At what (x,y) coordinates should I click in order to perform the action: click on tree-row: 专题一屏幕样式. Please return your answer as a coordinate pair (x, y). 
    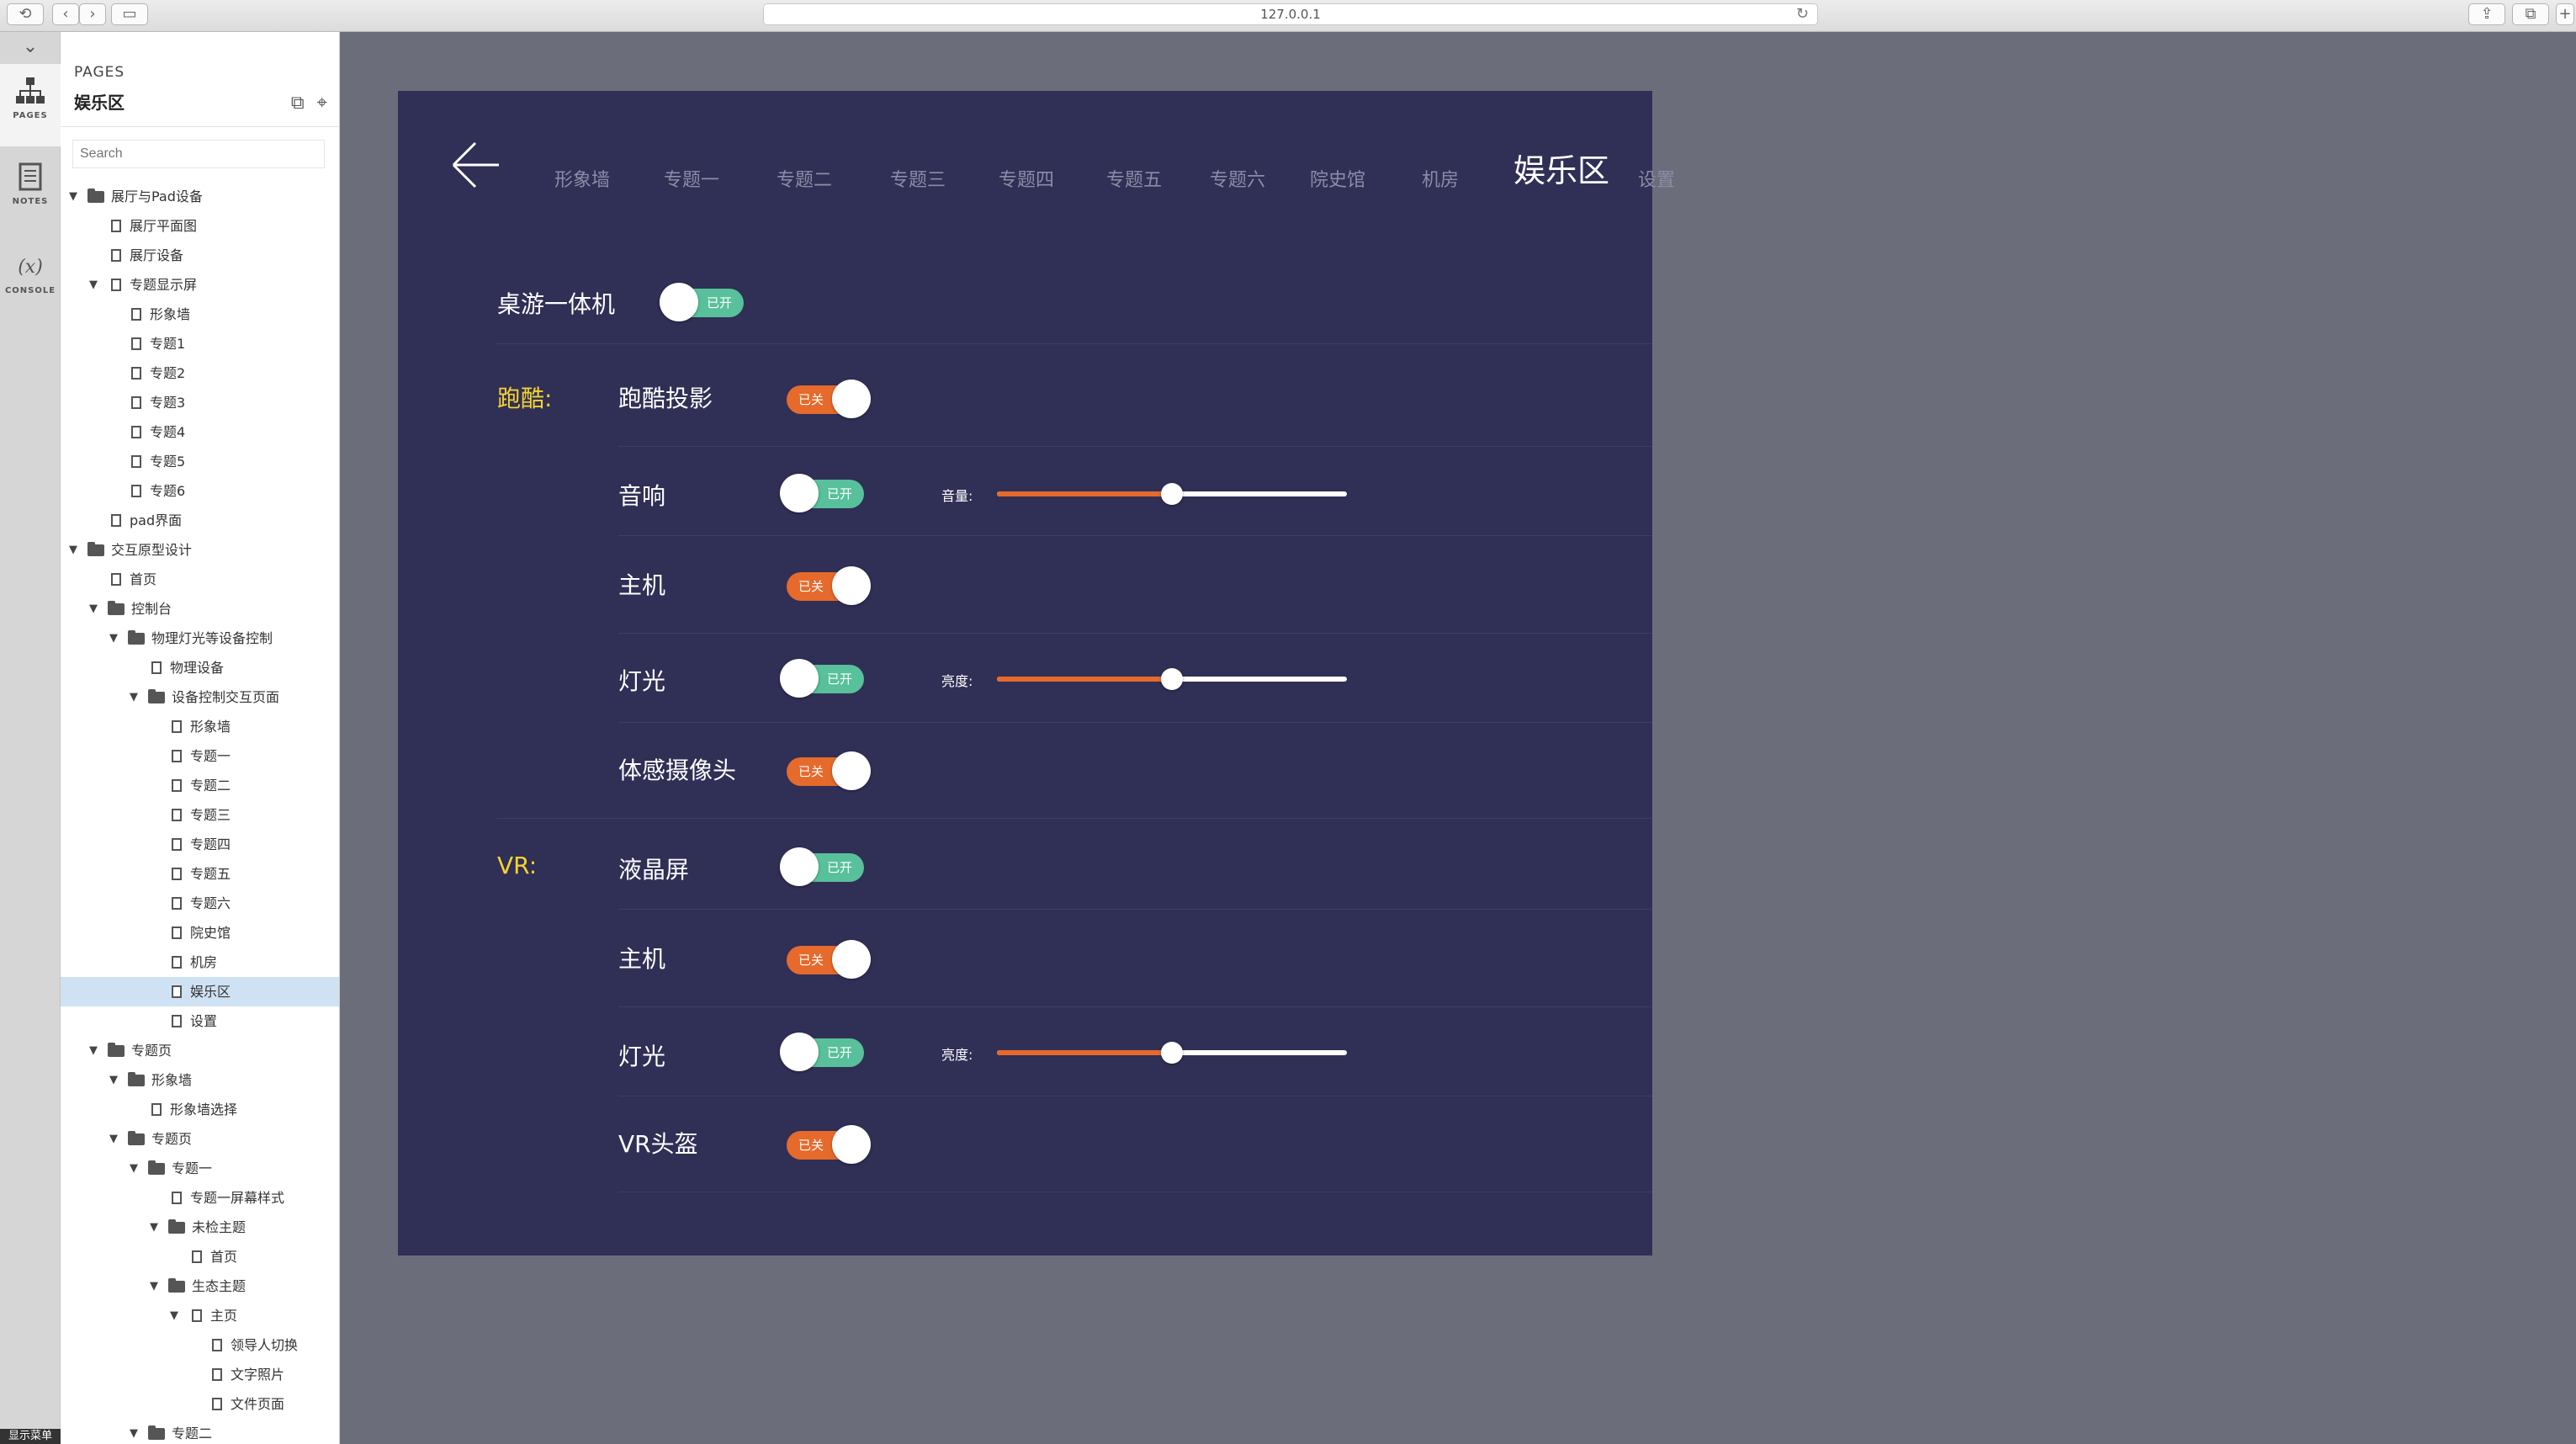
    Looking at the image, I should click on (200, 1198).